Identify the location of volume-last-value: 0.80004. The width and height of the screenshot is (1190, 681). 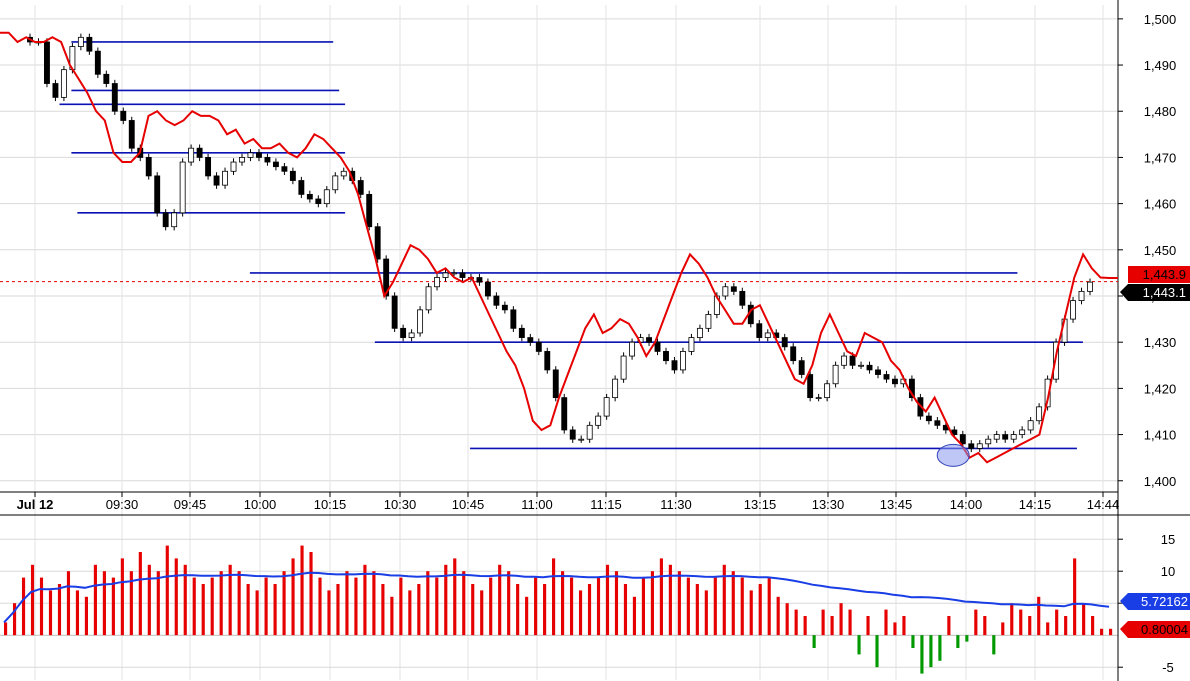
(1164, 629).